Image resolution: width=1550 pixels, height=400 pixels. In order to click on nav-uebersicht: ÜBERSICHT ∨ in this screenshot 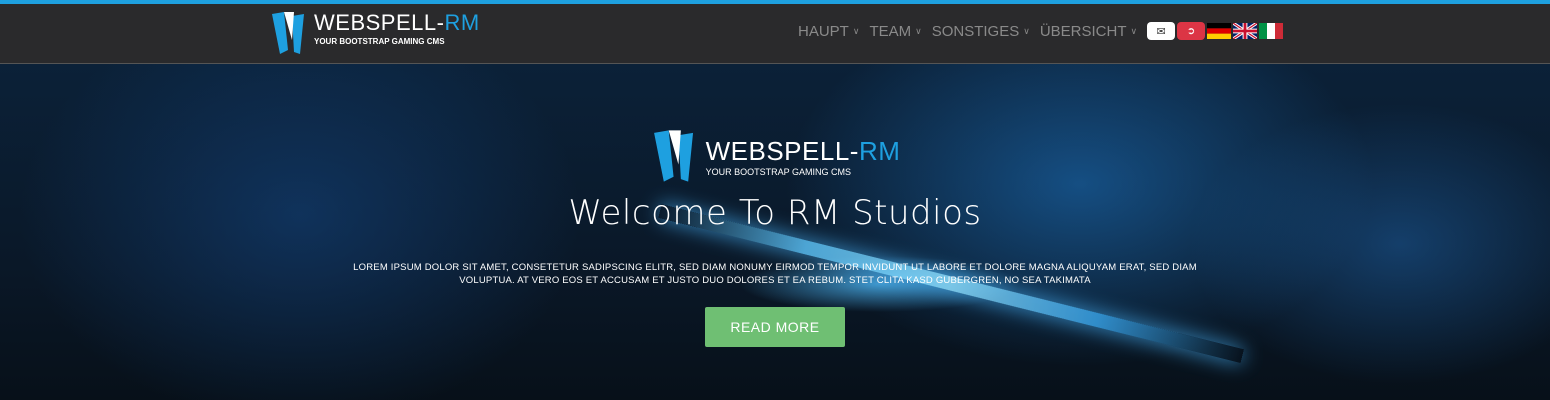, I will do `click(1088, 31)`.